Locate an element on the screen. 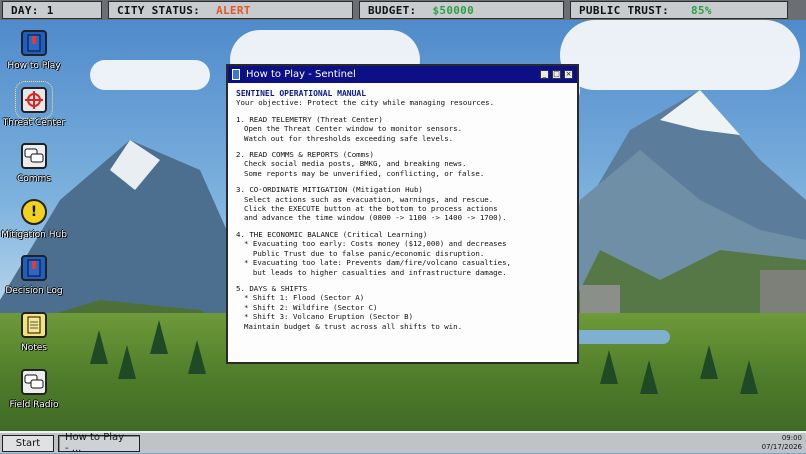 Image resolution: width=806 pixels, height=454 pixels. section-line: * Shift 3: Volcano Eruption (Sector B) is located at coordinates (329, 317).